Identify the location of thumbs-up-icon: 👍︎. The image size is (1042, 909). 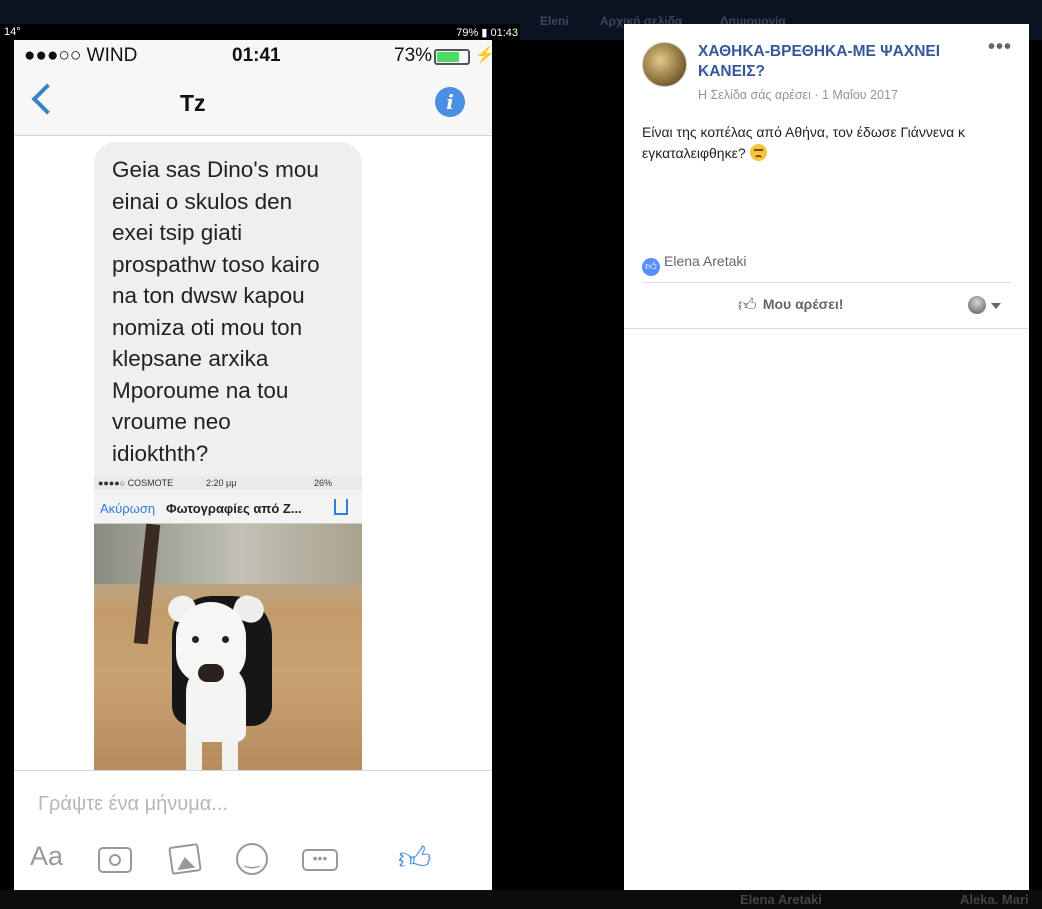
(414, 857).